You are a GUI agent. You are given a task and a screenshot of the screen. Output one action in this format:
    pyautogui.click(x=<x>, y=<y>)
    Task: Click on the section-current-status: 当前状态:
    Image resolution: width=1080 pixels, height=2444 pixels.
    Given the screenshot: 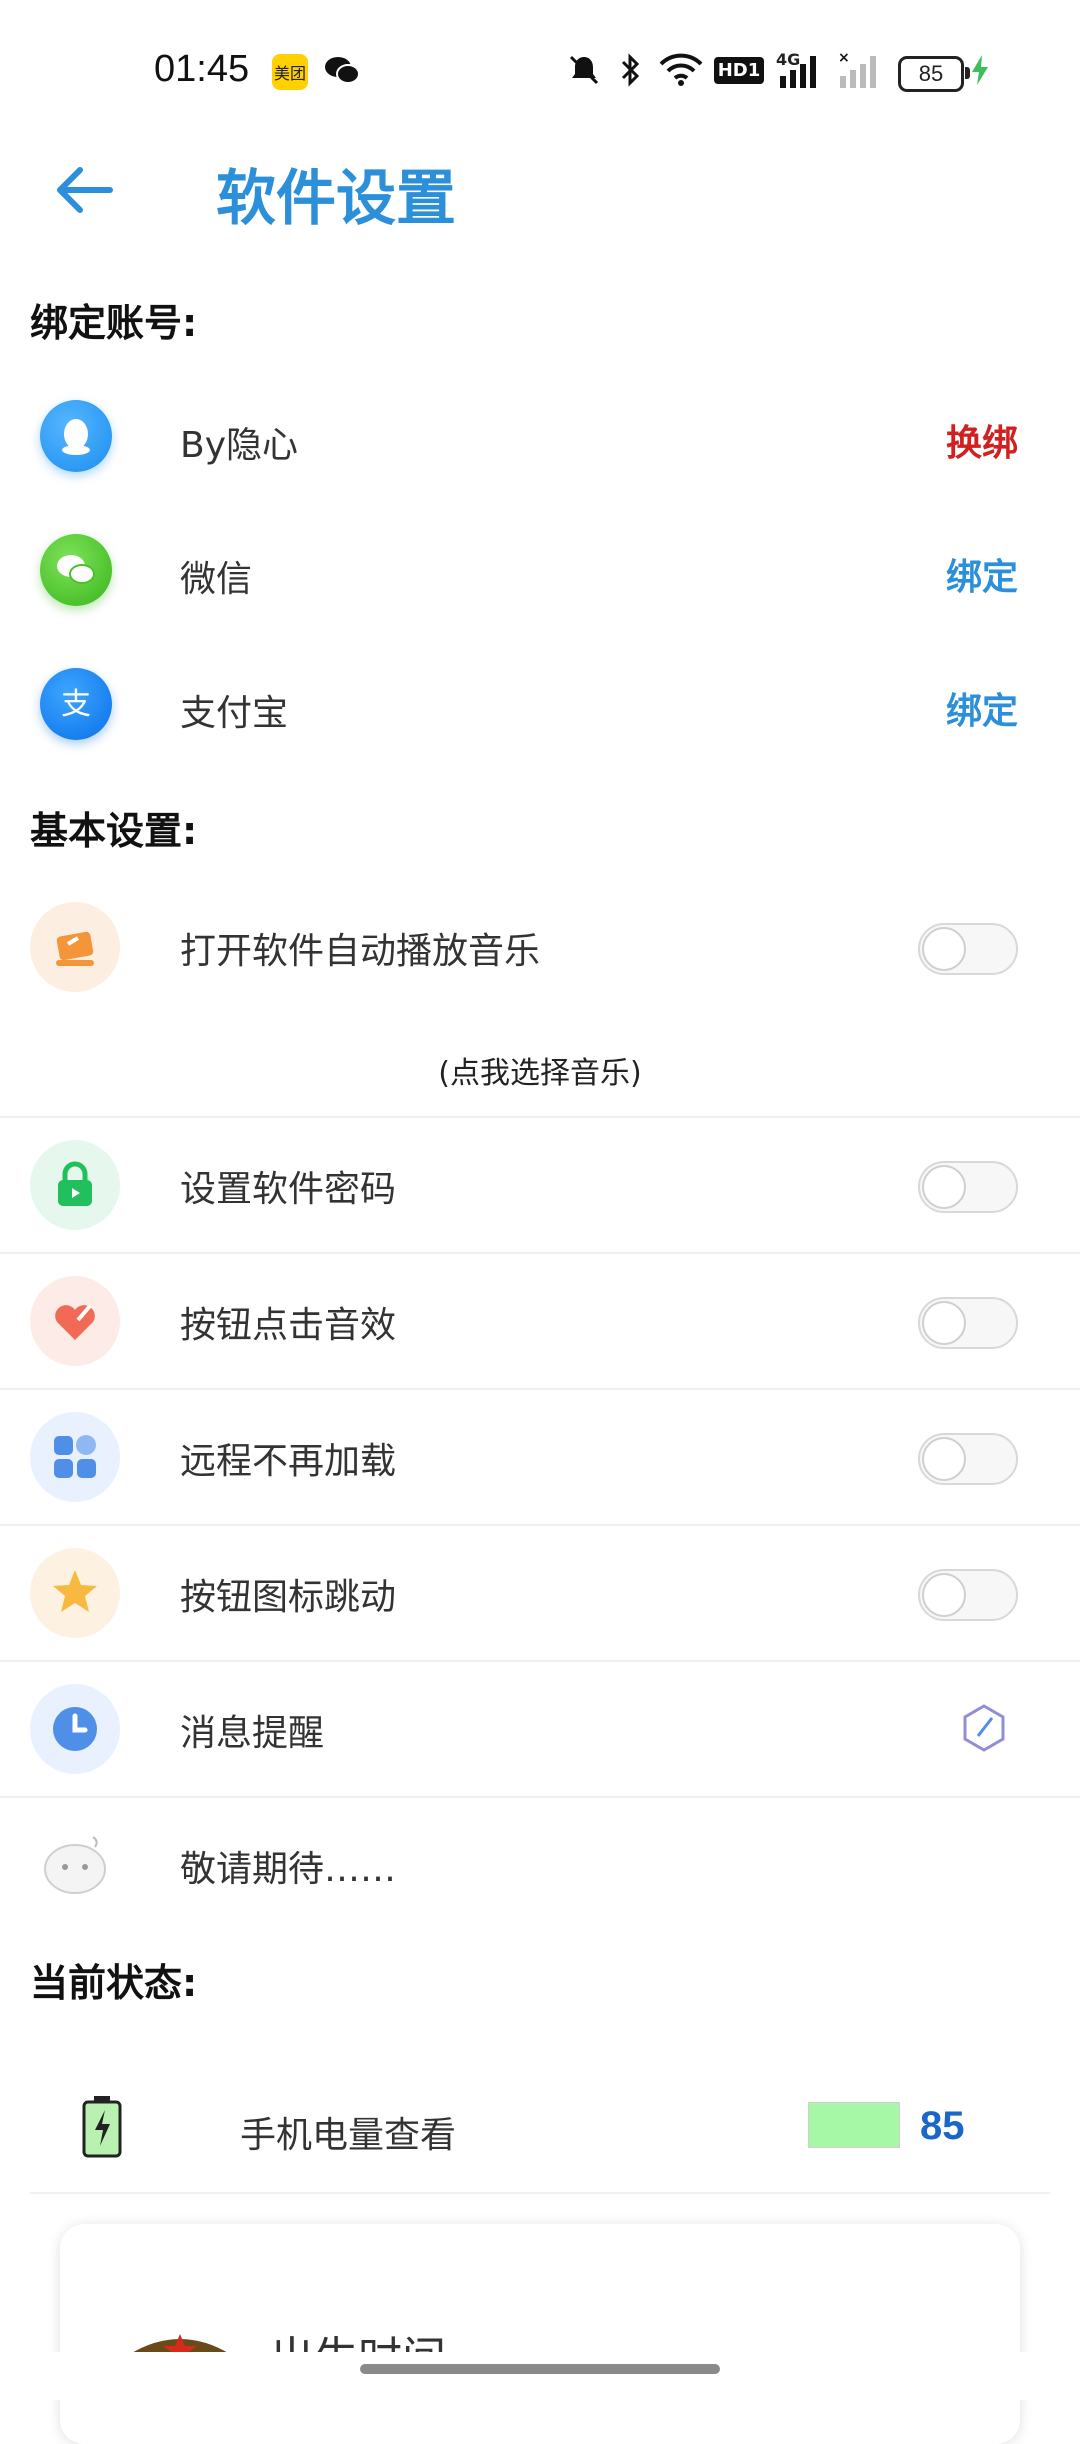 What is the action you would take?
    pyautogui.click(x=114, y=1983)
    